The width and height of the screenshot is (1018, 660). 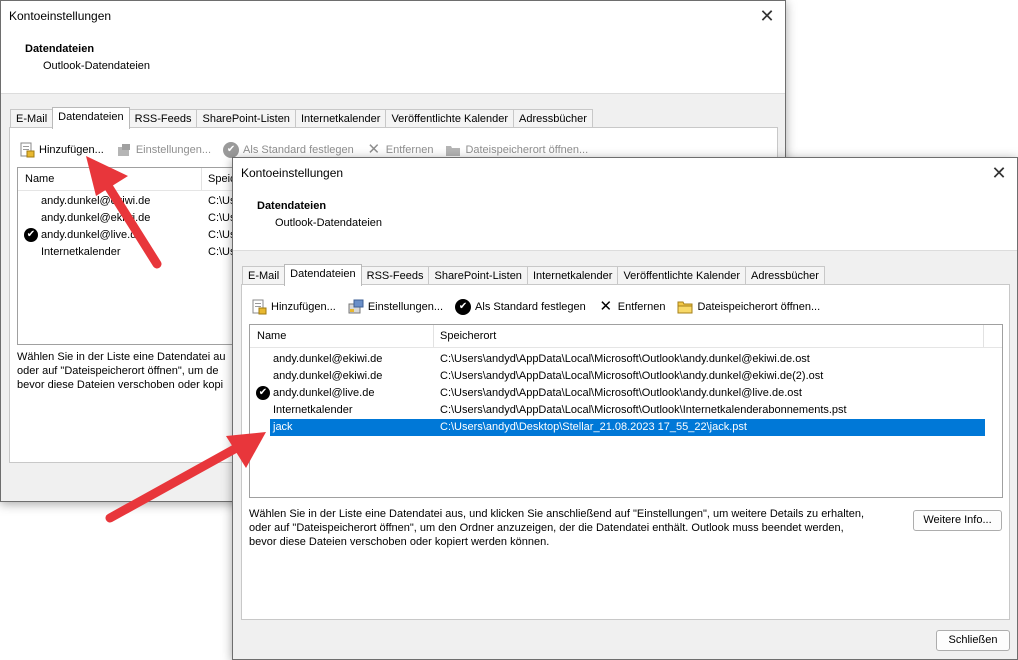 I want to click on front-header-subtitle: Outlook-Datendateien, so click(x=329, y=223).